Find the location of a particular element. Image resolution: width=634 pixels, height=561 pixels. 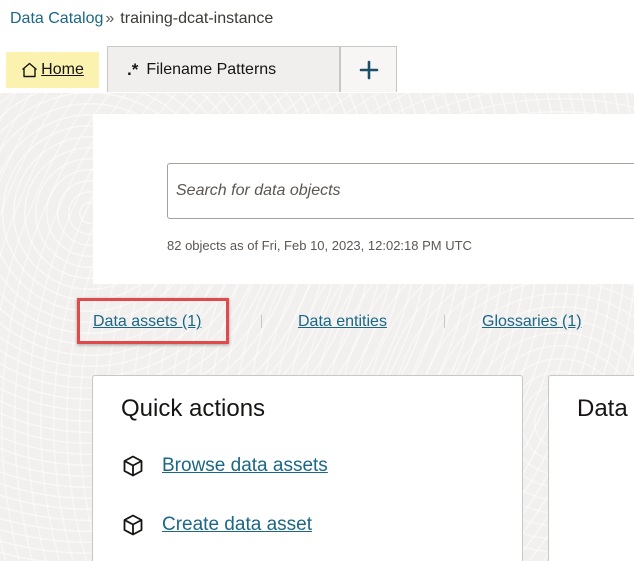

data-card: Data is located at coordinates (591, 468).